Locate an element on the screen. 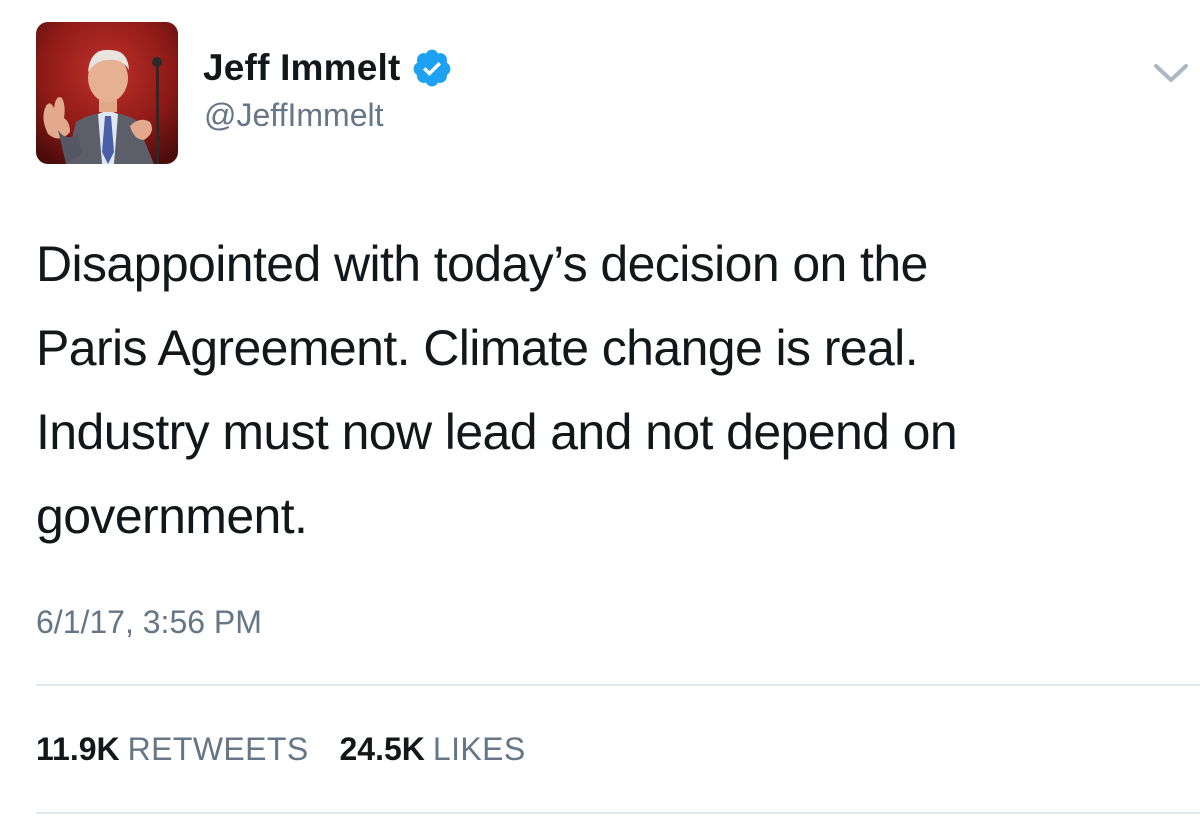 Image resolution: width=1200 pixels, height=823 pixels. tweet-text-line: Industry must now lead and not depend on is located at coordinates (497, 432).